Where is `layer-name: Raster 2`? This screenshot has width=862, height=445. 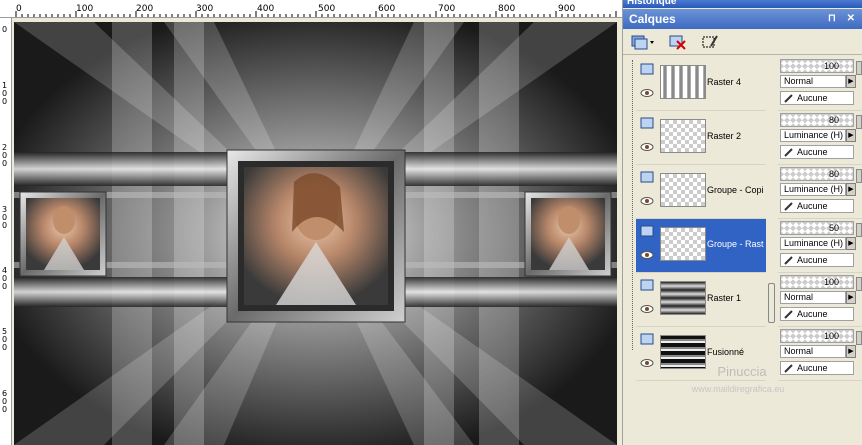 layer-name: Raster 2 is located at coordinates (724, 136).